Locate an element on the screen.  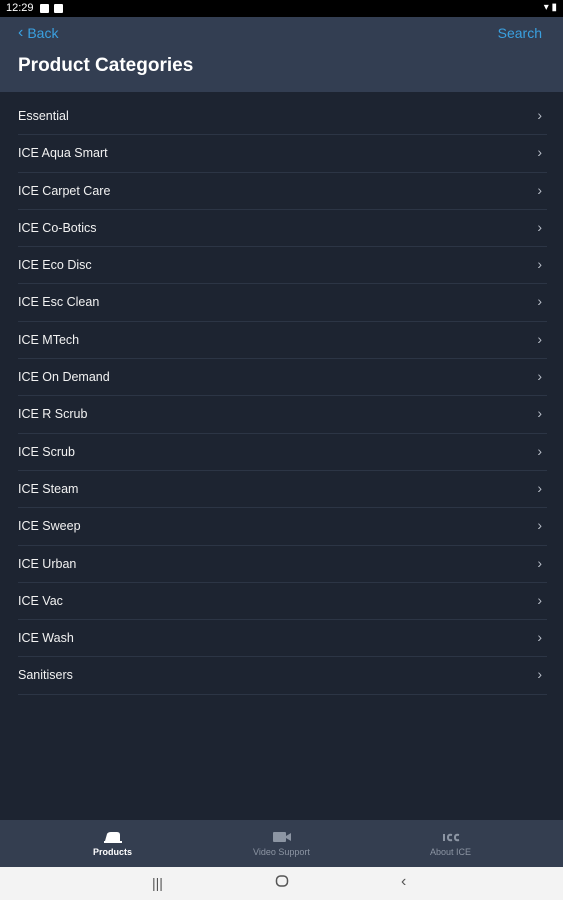
category-label: ICE Urban is located at coordinates (47, 563).